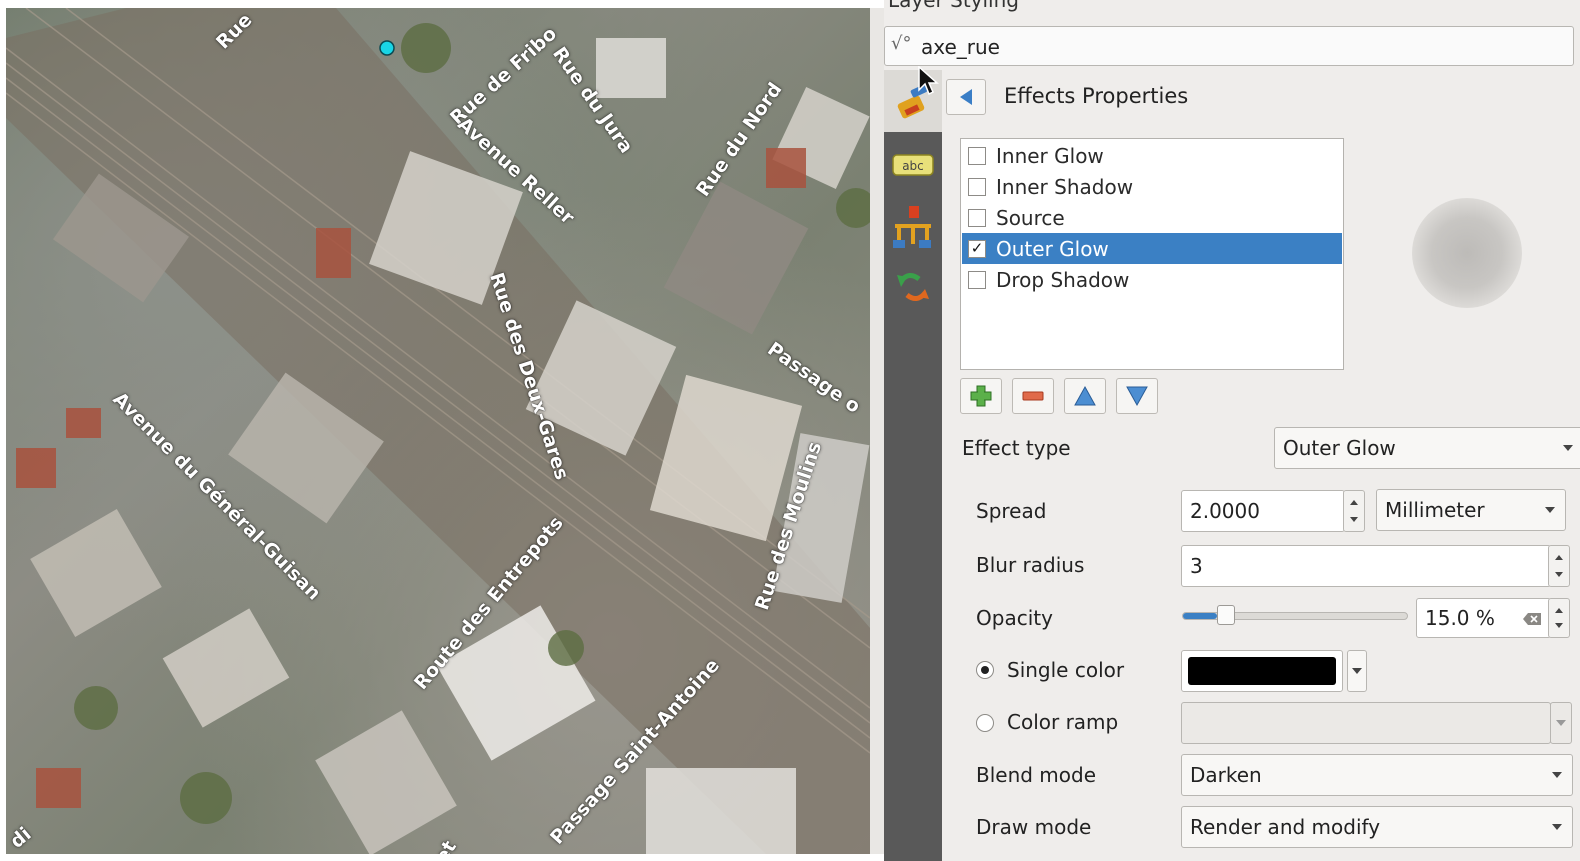  I want to click on effect-label: Inner Shadow, so click(1065, 186).